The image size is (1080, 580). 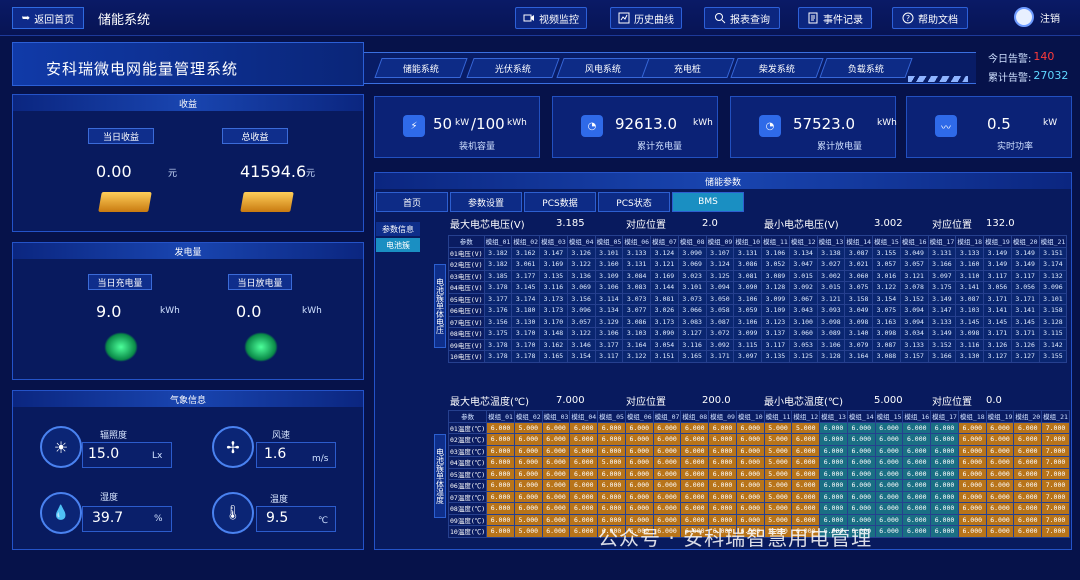 I want to click on tab-bms: BMS, so click(x=708, y=202).